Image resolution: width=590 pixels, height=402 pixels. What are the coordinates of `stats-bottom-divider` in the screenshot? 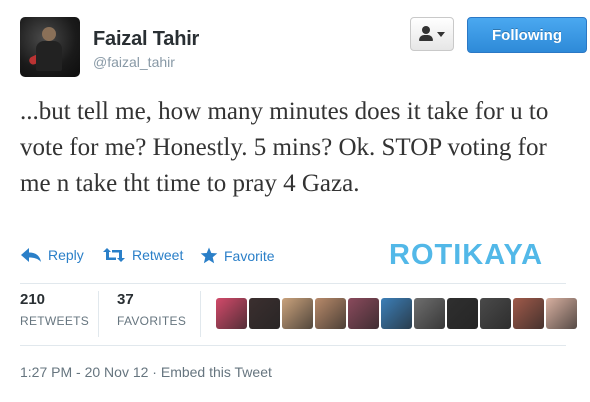 It's located at (293, 345).